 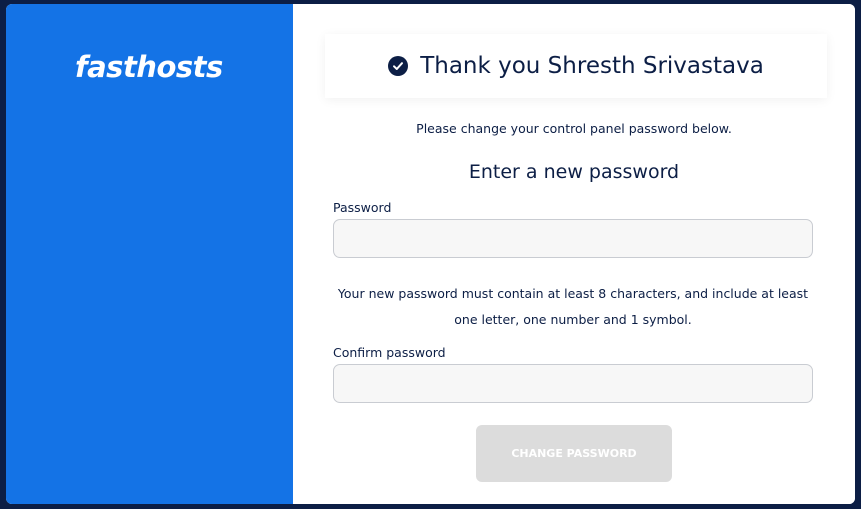 I want to click on form-heading: Enter a new password, so click(x=574, y=172).